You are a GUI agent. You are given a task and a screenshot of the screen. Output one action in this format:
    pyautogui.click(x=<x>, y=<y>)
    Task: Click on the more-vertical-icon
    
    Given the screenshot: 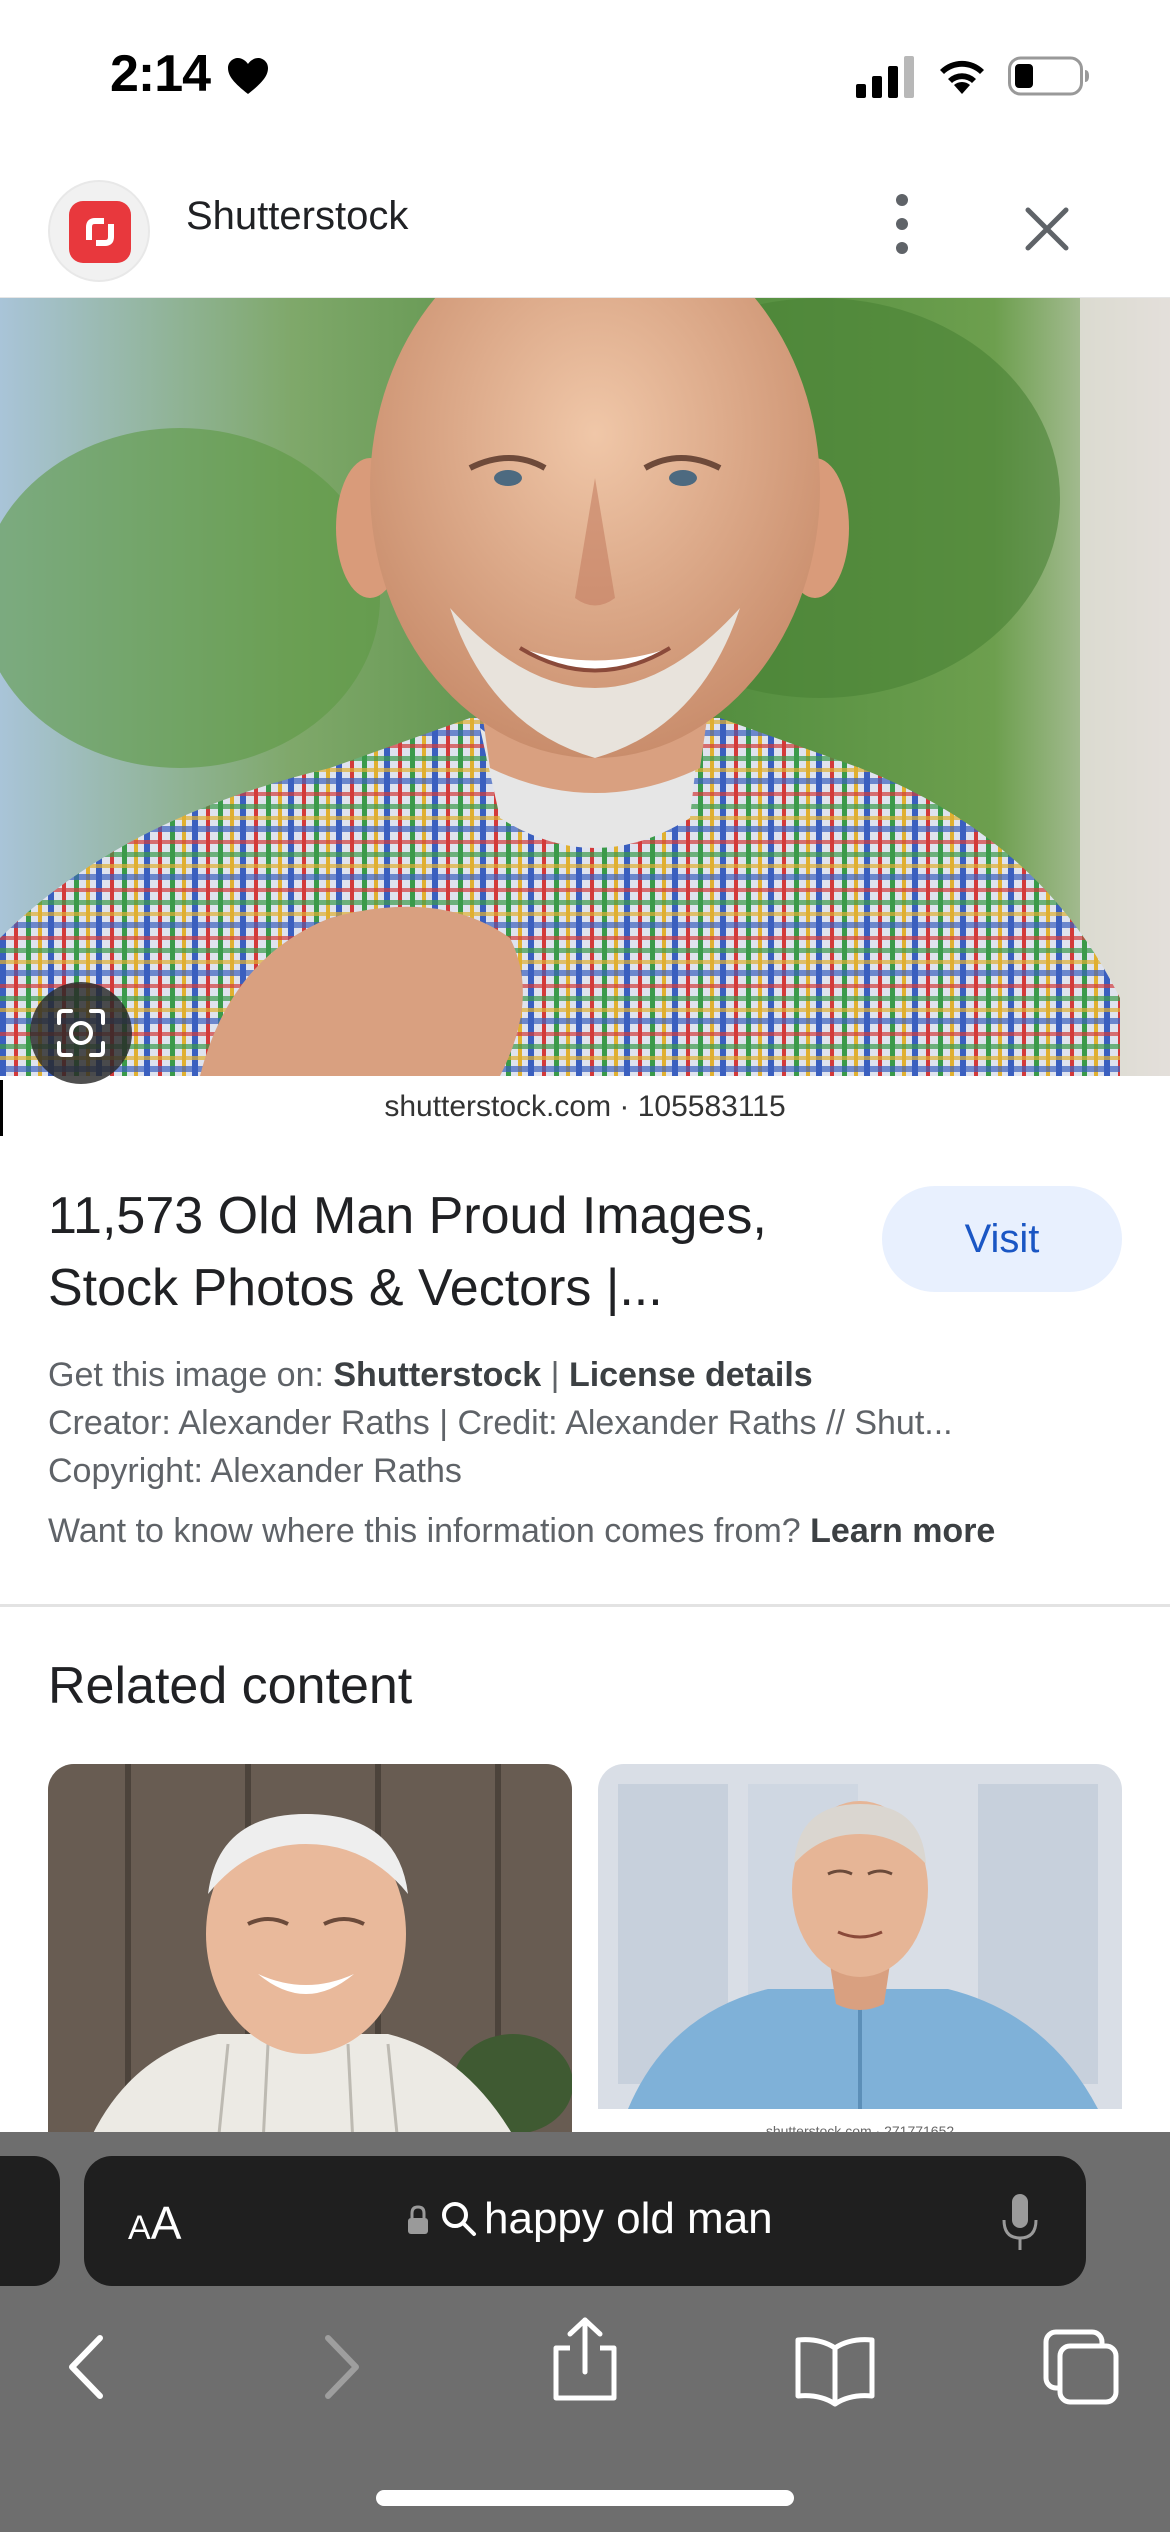 What is the action you would take?
    pyautogui.click(x=902, y=224)
    